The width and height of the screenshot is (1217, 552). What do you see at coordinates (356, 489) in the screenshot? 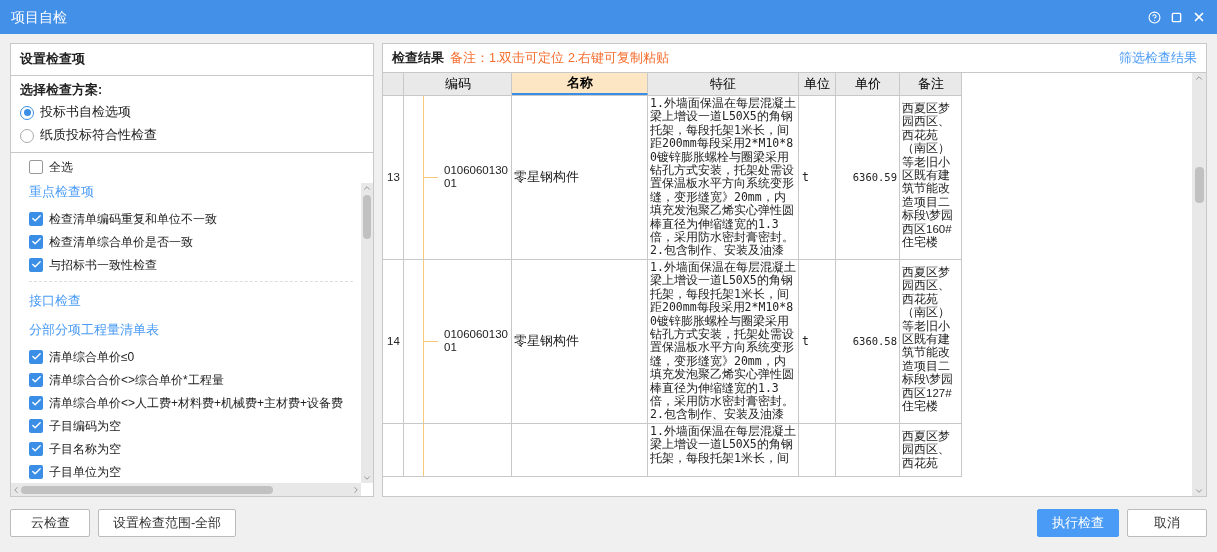
I see `scroll-right-icon` at bounding box center [356, 489].